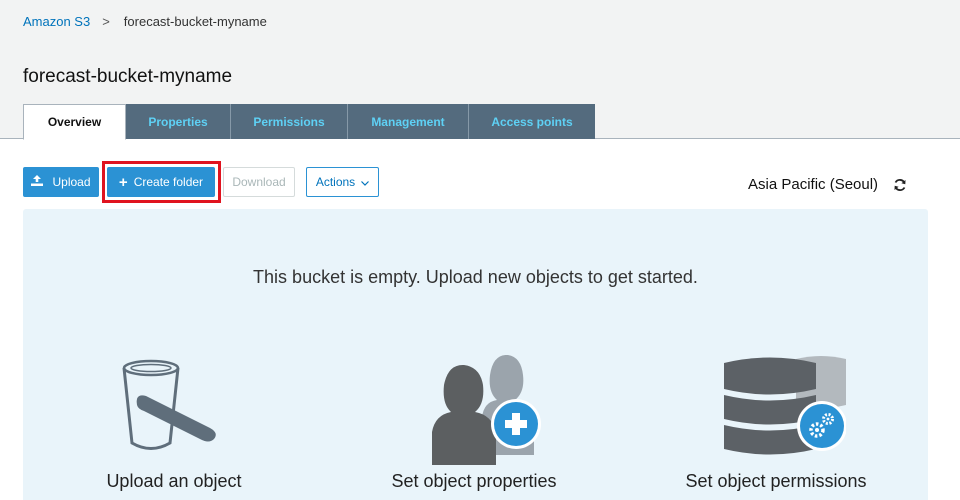 The width and height of the screenshot is (960, 500). What do you see at coordinates (776, 481) in the screenshot?
I see `set-permissions-label: Set object permissions` at bounding box center [776, 481].